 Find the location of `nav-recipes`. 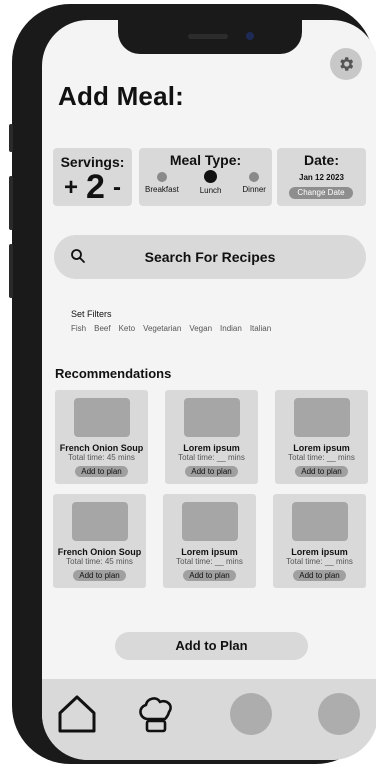

nav-recipes is located at coordinates (156, 714).